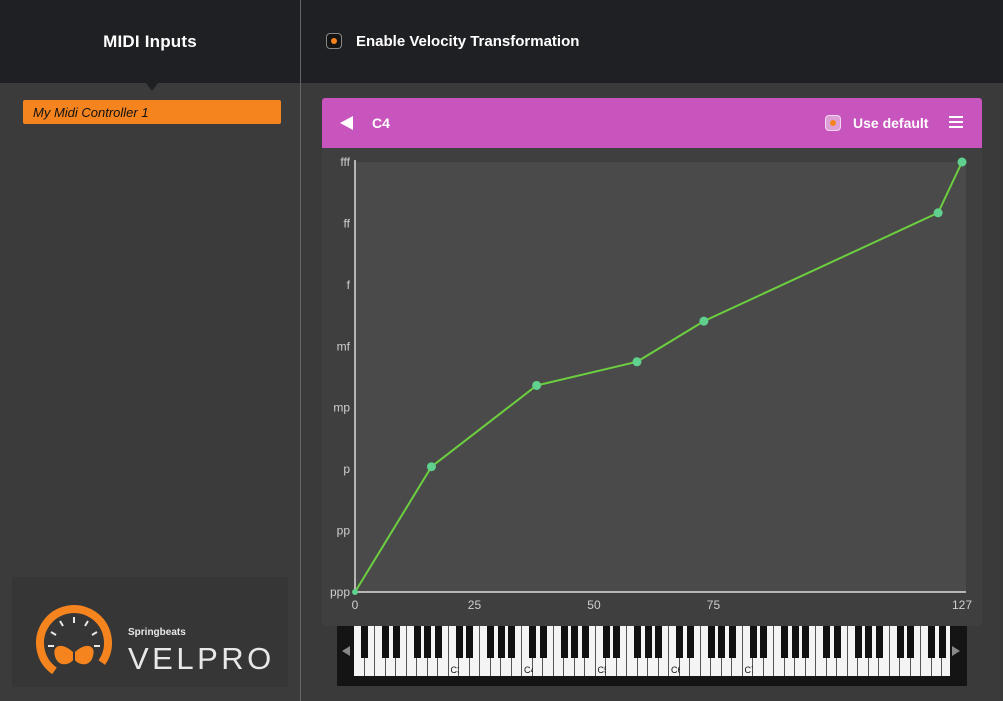 The height and width of the screenshot is (701, 1003). I want to click on enable-velocity-label: Enable Velocity Transformation, so click(468, 41).